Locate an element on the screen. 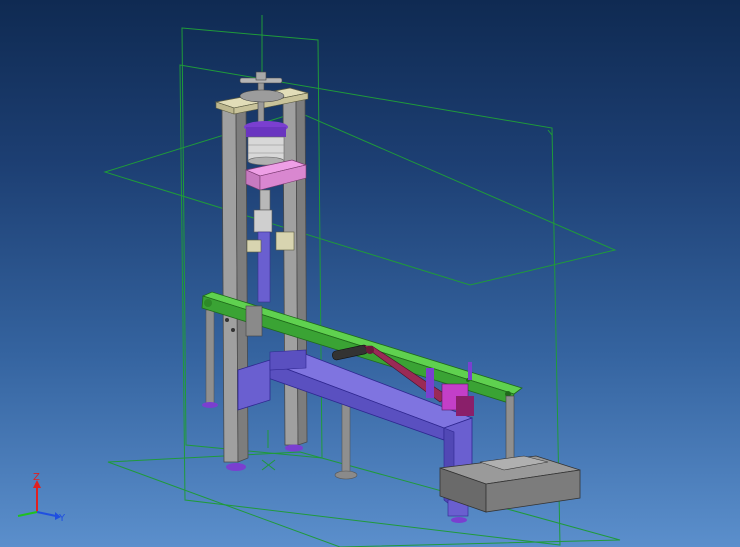  x-axis-arrow is located at coordinates (27, 514).